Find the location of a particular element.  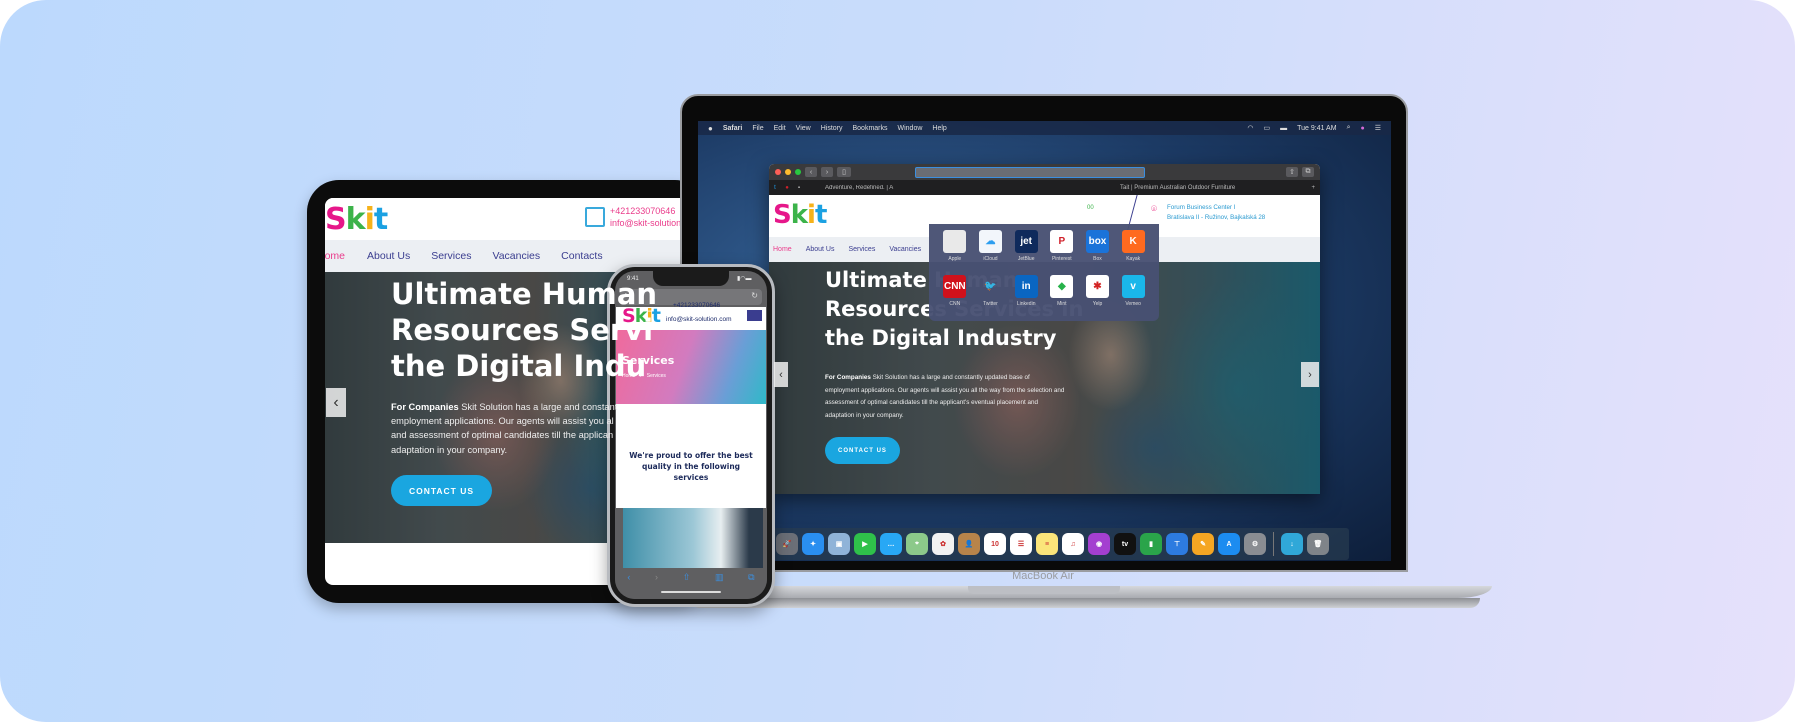

reload-icon: ↻ is located at coordinates (754, 295).